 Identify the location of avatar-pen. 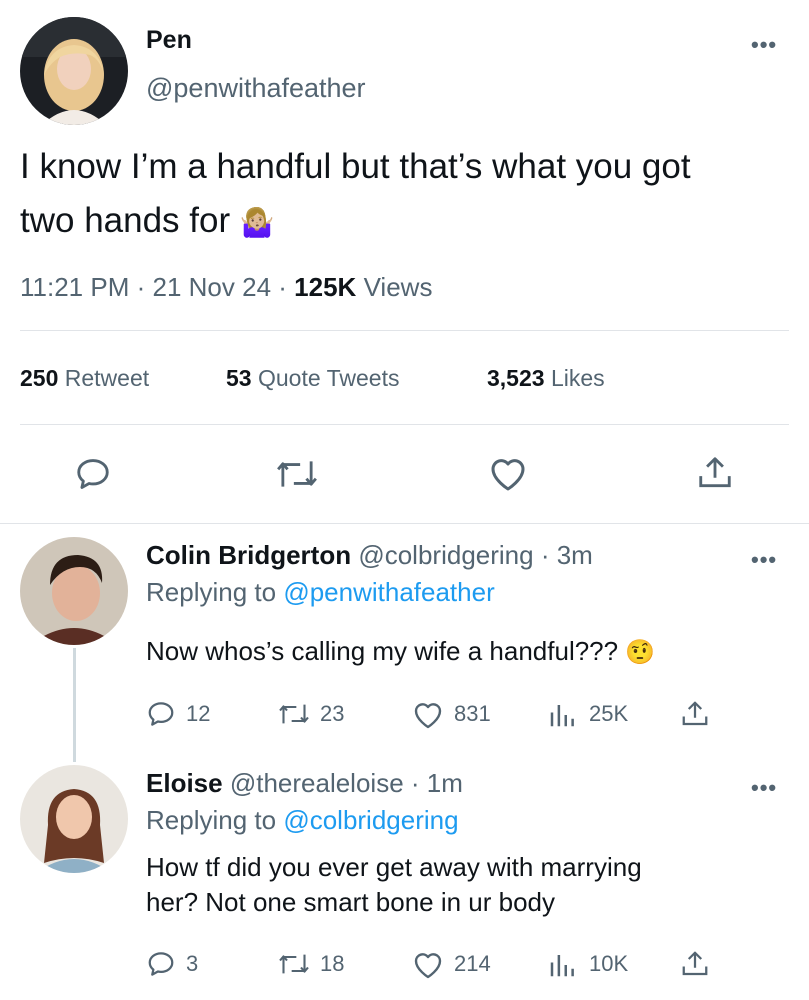
(74, 71).